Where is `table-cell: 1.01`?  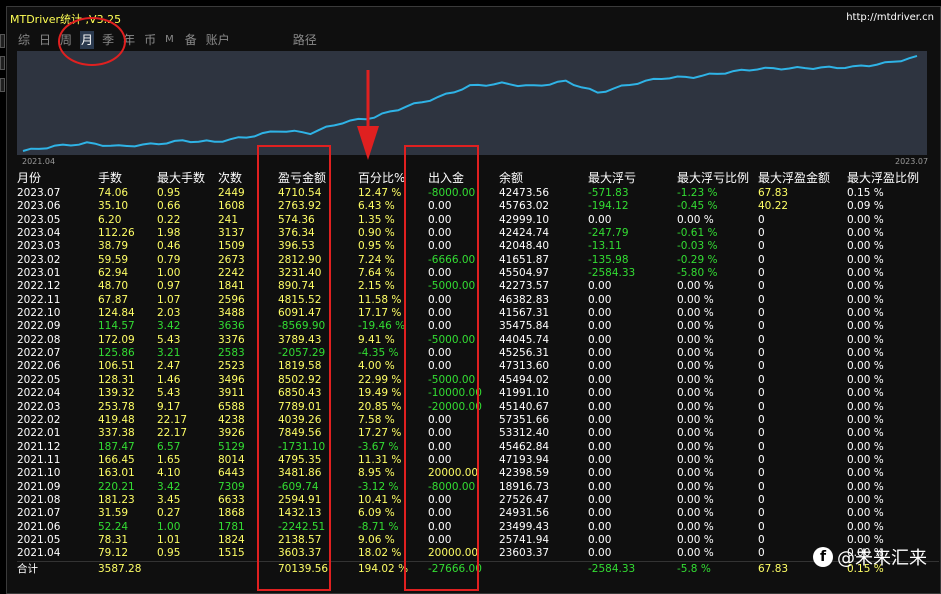 table-cell: 1.01 is located at coordinates (169, 539).